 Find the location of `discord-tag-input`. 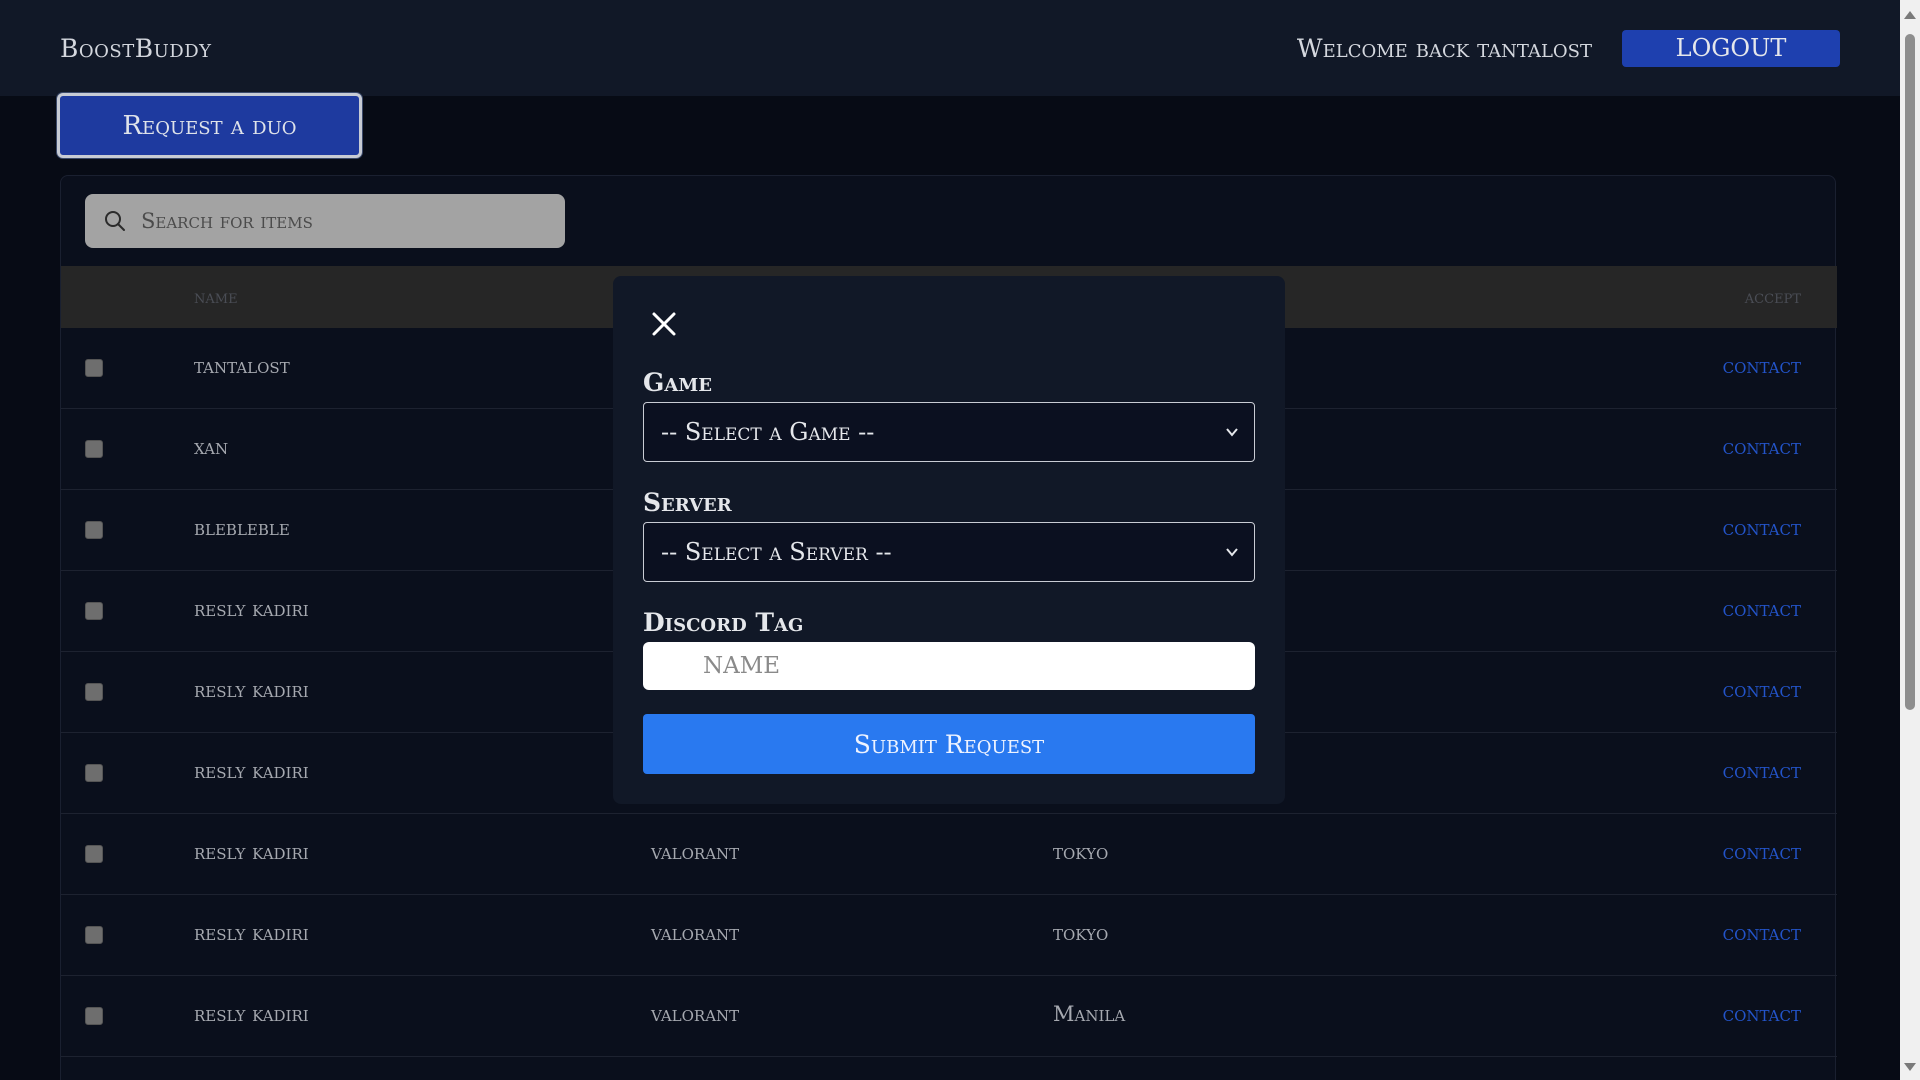

discord-tag-input is located at coordinates (949, 666).